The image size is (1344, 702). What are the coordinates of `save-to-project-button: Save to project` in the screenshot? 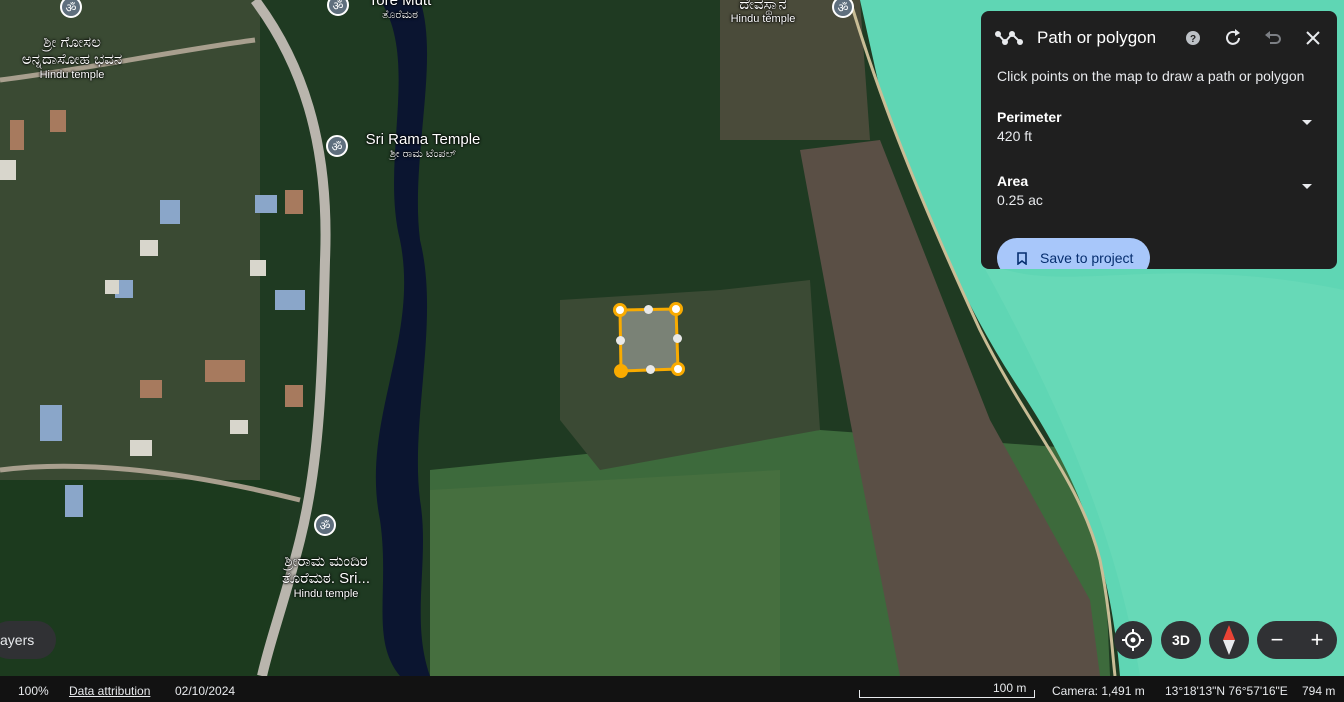 It's located at (1073, 253).